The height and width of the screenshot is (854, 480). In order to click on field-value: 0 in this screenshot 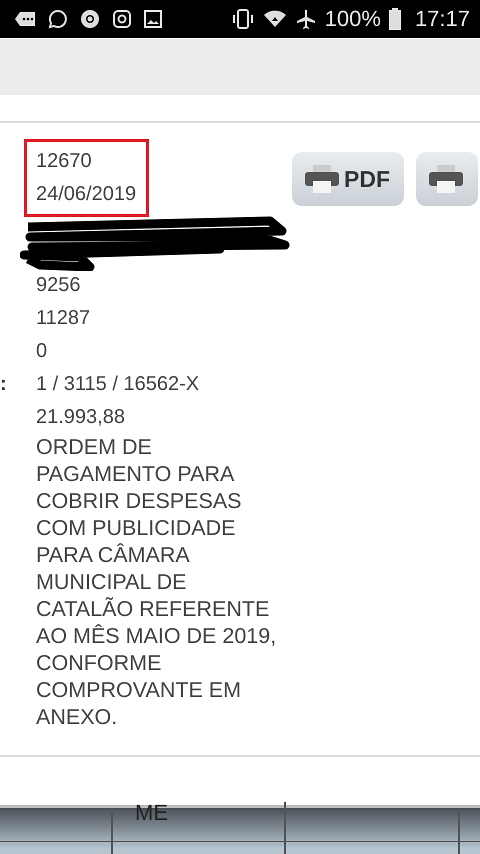, I will do `click(42, 351)`.